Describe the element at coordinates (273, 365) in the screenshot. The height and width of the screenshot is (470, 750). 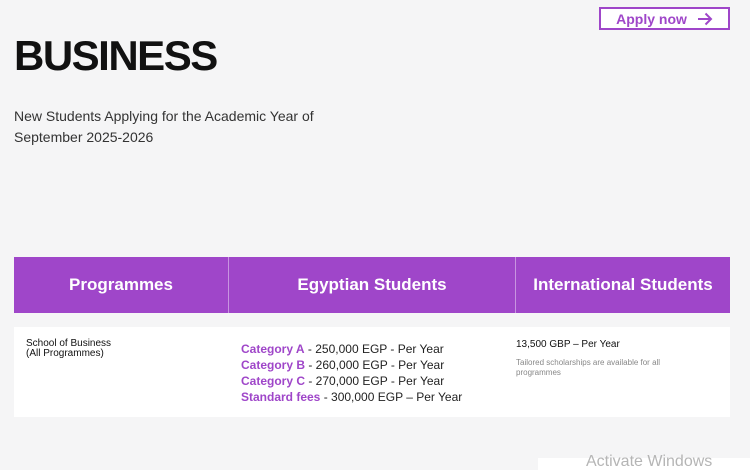
I see `category-label: Category B` at that location.